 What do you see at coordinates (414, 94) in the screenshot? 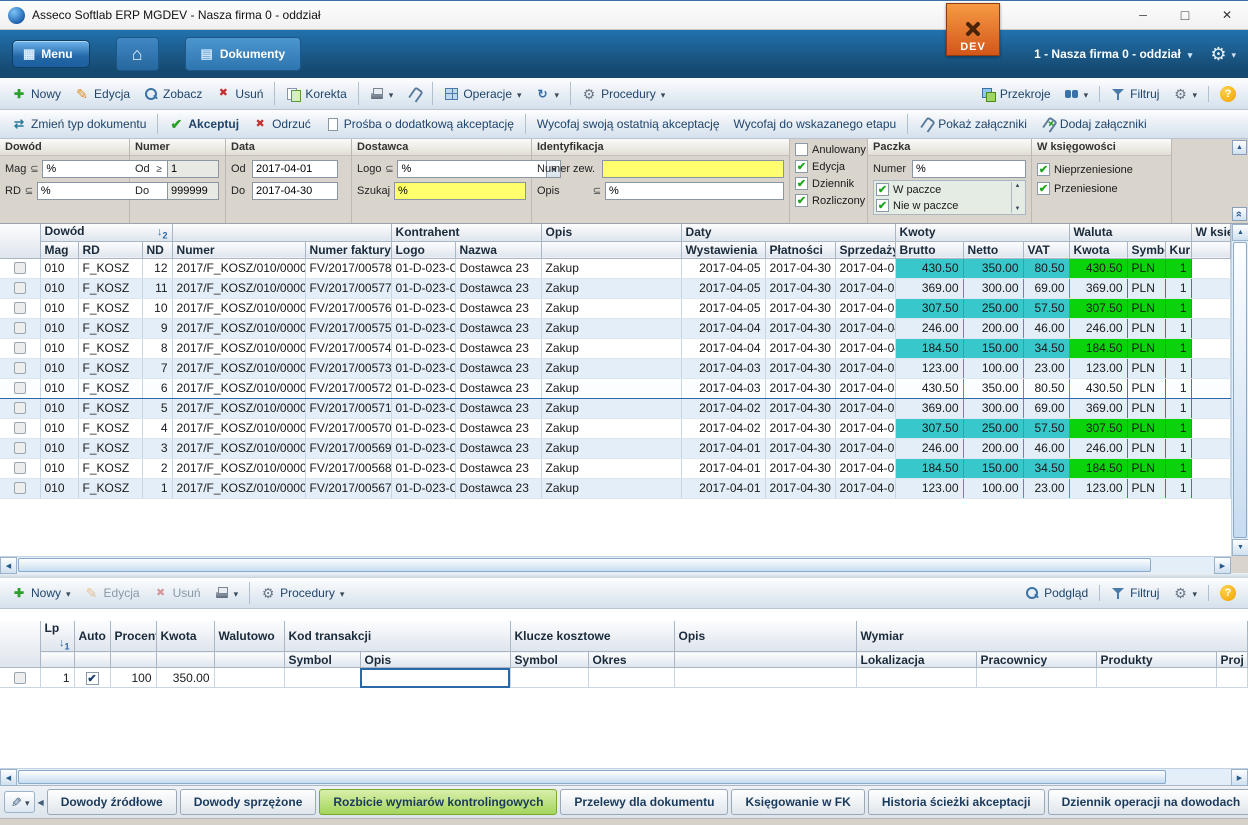
I see `attachments-button` at bounding box center [414, 94].